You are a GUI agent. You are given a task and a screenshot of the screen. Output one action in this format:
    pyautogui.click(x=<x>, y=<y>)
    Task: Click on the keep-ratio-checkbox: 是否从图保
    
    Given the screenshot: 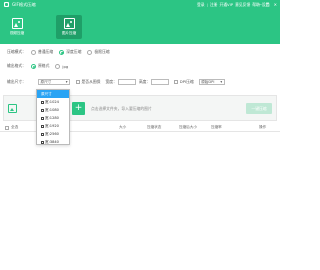 What is the action you would take?
    pyautogui.click(x=88, y=82)
    